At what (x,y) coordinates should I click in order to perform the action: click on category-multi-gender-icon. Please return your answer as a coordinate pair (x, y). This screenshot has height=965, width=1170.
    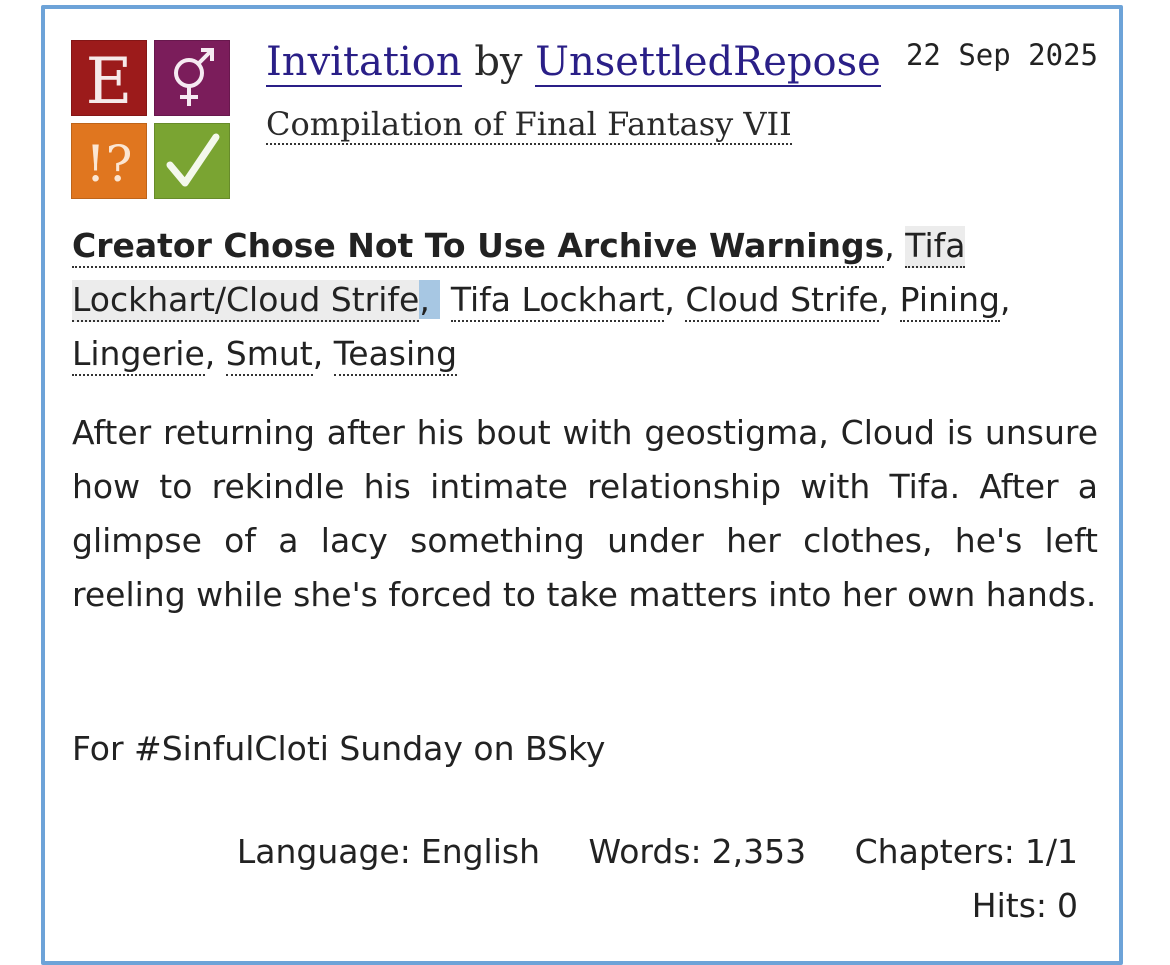
    Looking at the image, I should click on (192, 78).